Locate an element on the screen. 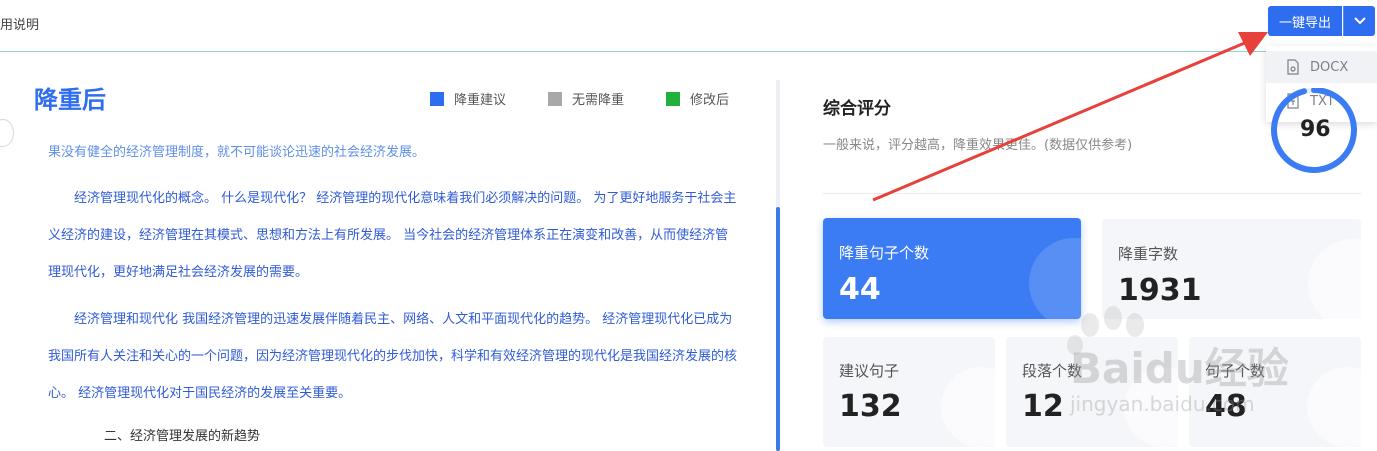 The width and height of the screenshot is (1377, 451). watermark-text: Baidu经验 is located at coordinates (1179, 368).